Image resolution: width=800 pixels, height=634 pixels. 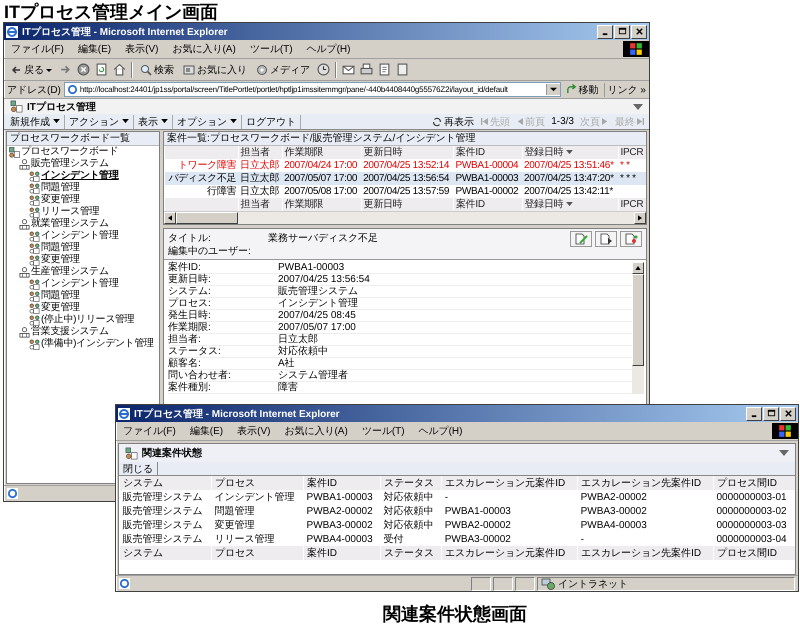 What do you see at coordinates (606, 239) in the screenshot?
I see `forward-document-button` at bounding box center [606, 239].